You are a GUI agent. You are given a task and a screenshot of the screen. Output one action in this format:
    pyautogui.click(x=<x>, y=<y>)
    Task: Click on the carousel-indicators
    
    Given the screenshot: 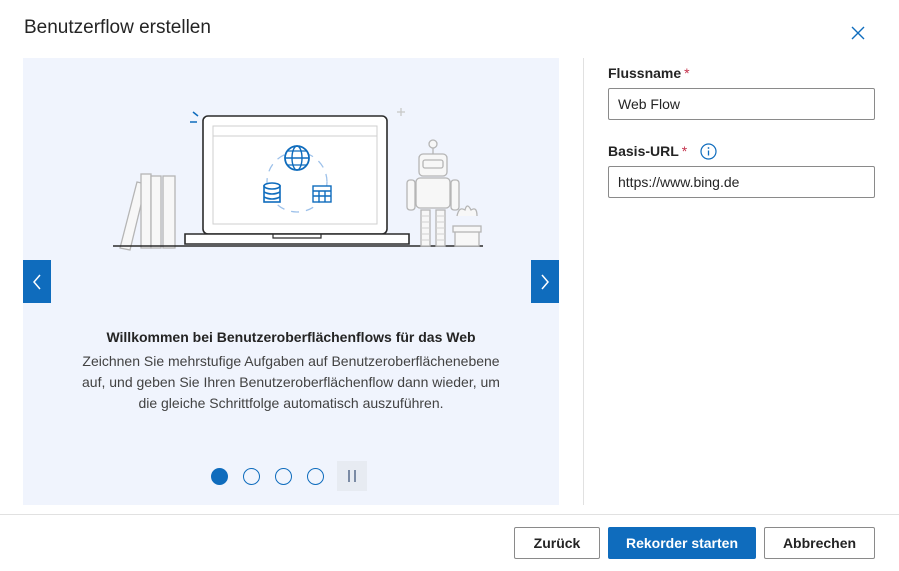 What is the action you would take?
    pyautogui.click(x=289, y=476)
    